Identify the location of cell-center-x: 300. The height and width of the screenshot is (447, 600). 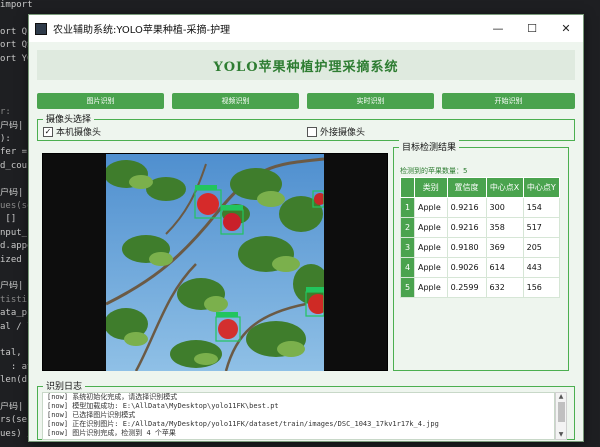
(504, 207).